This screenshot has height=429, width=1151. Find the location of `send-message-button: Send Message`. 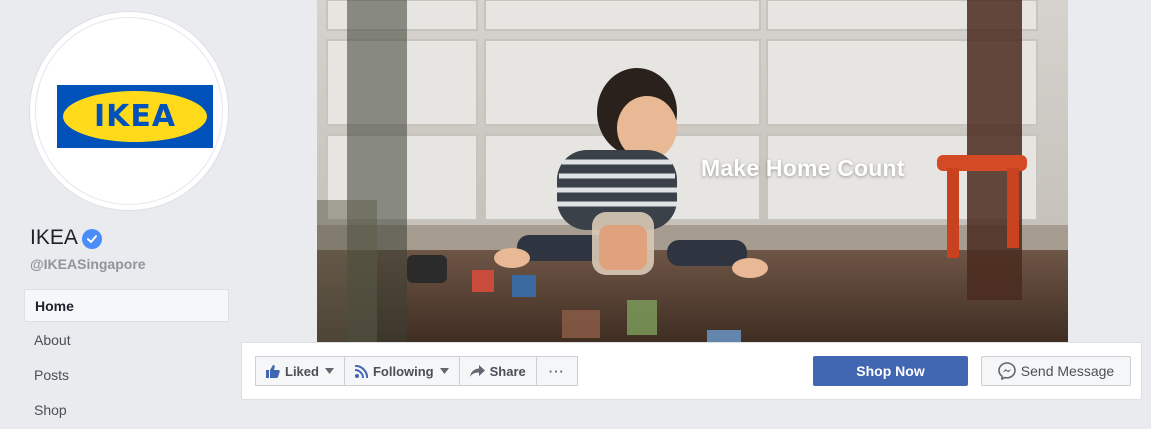

send-message-button: Send Message is located at coordinates (1056, 371).